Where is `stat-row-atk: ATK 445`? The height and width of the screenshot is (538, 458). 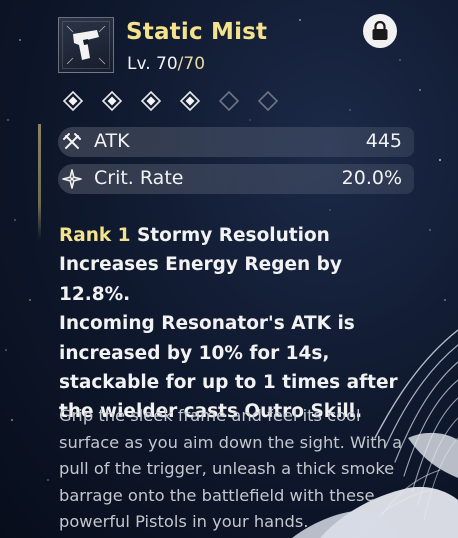
stat-row-atk: ATK 445 is located at coordinates (236, 142).